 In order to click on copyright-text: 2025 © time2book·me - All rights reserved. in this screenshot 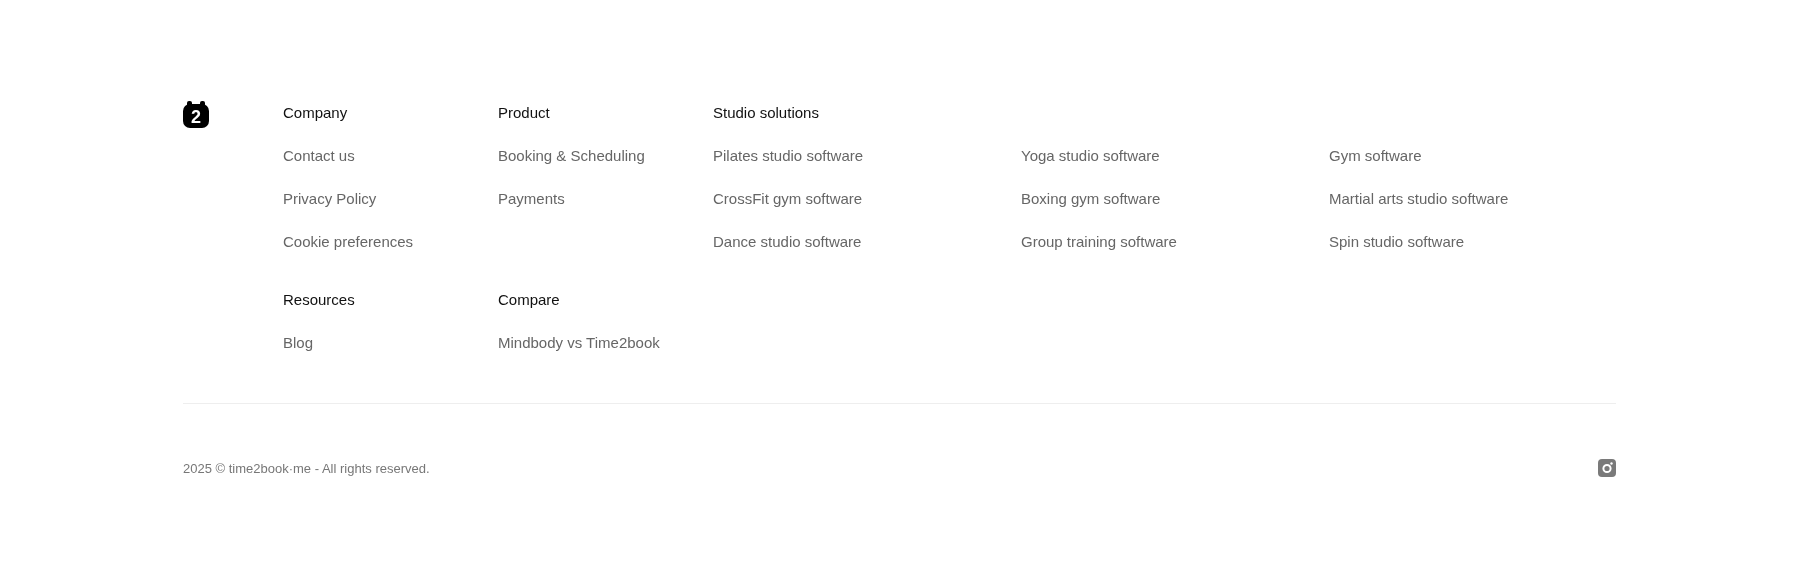, I will do `click(306, 468)`.